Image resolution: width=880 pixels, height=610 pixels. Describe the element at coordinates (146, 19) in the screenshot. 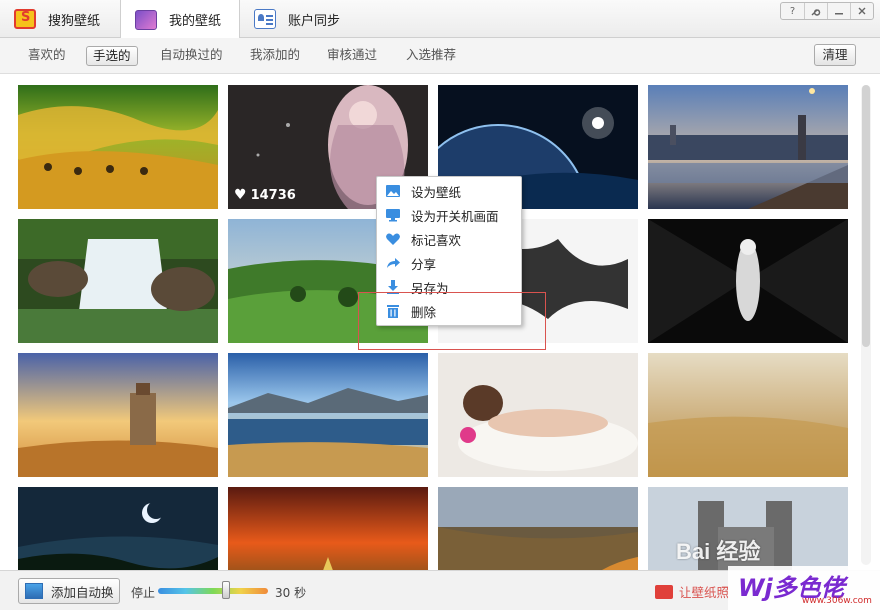

I see `my-wallpaper-icon` at that location.